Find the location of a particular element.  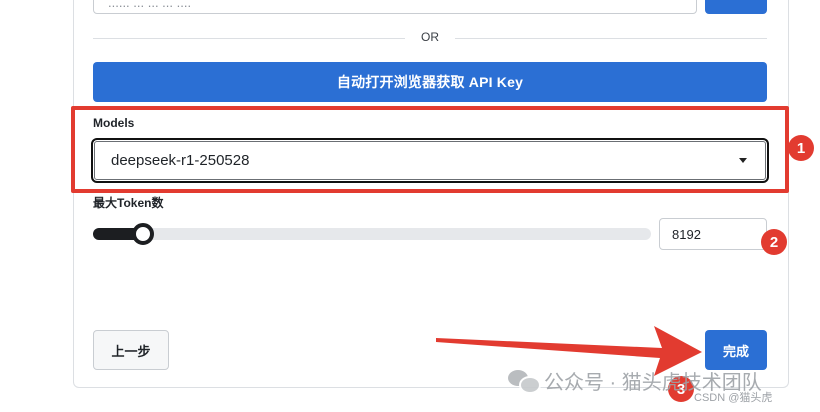

caret-down-icon is located at coordinates (743, 160).